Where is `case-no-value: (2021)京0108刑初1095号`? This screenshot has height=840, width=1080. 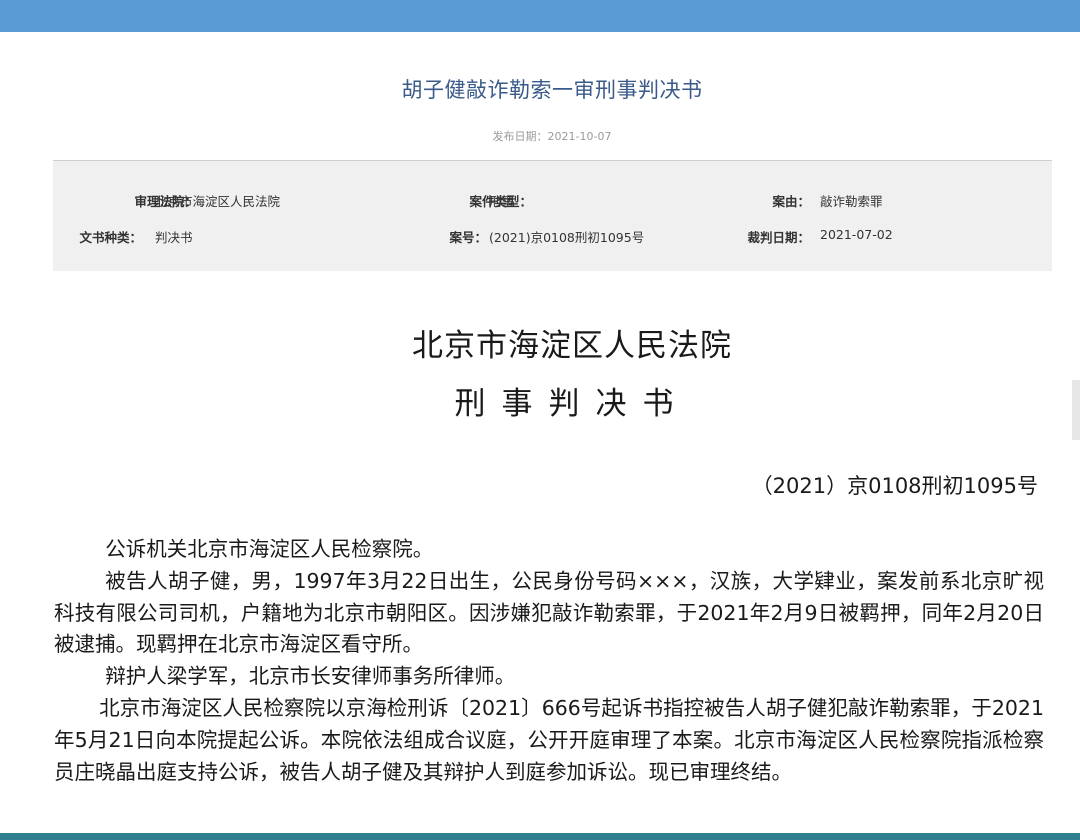
case-no-value: (2021)京0108刑初1095号 is located at coordinates (567, 237).